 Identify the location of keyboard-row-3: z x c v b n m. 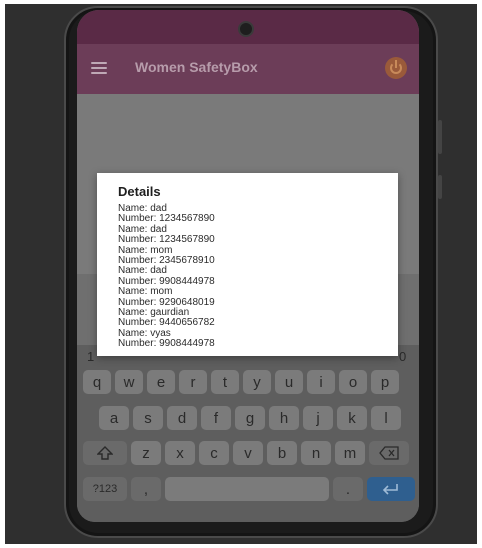
(248, 453).